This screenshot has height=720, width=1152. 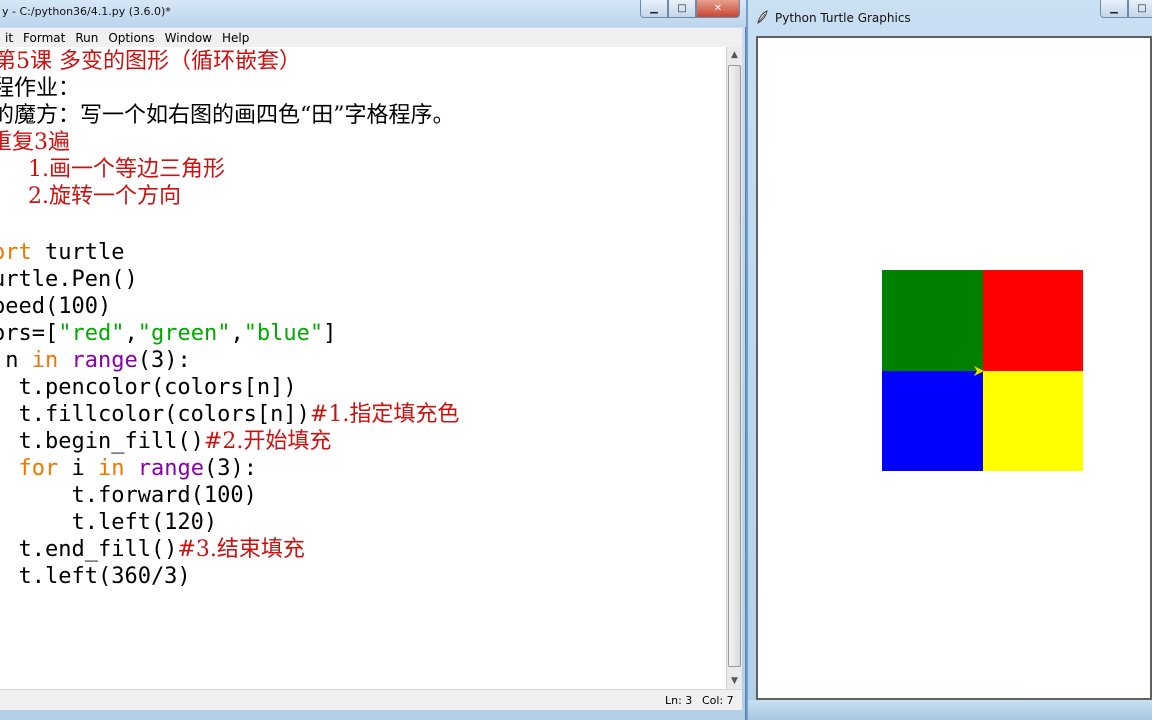 I want to click on menu-help: Help, so click(x=235, y=38).